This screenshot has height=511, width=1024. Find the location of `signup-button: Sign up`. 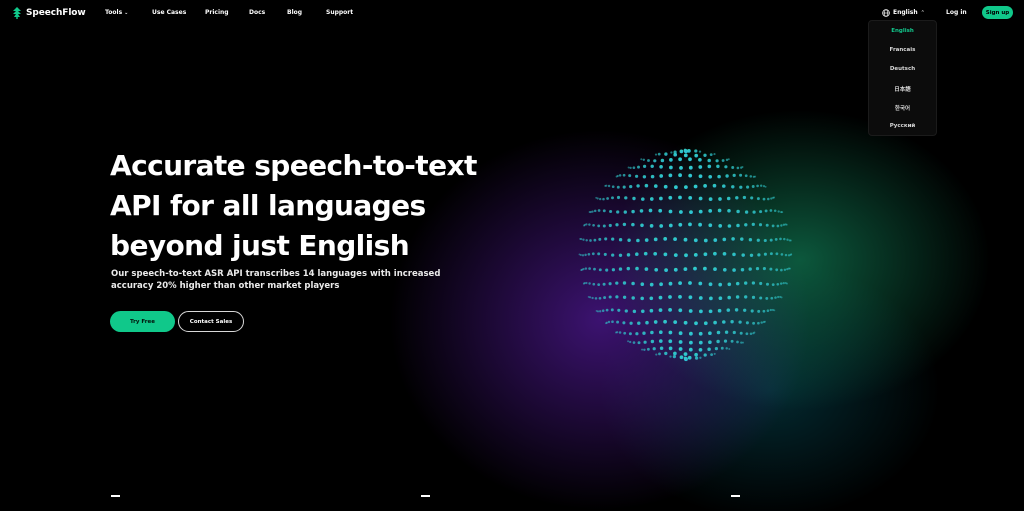

signup-button: Sign up is located at coordinates (997, 12).